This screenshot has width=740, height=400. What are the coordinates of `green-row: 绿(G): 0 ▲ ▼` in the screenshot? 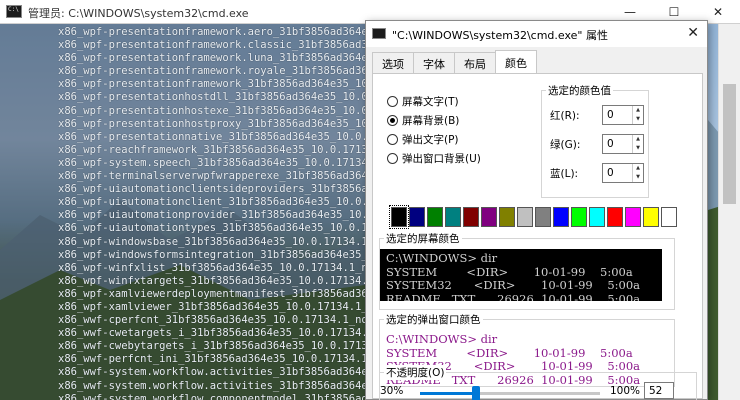 It's located at (597, 144).